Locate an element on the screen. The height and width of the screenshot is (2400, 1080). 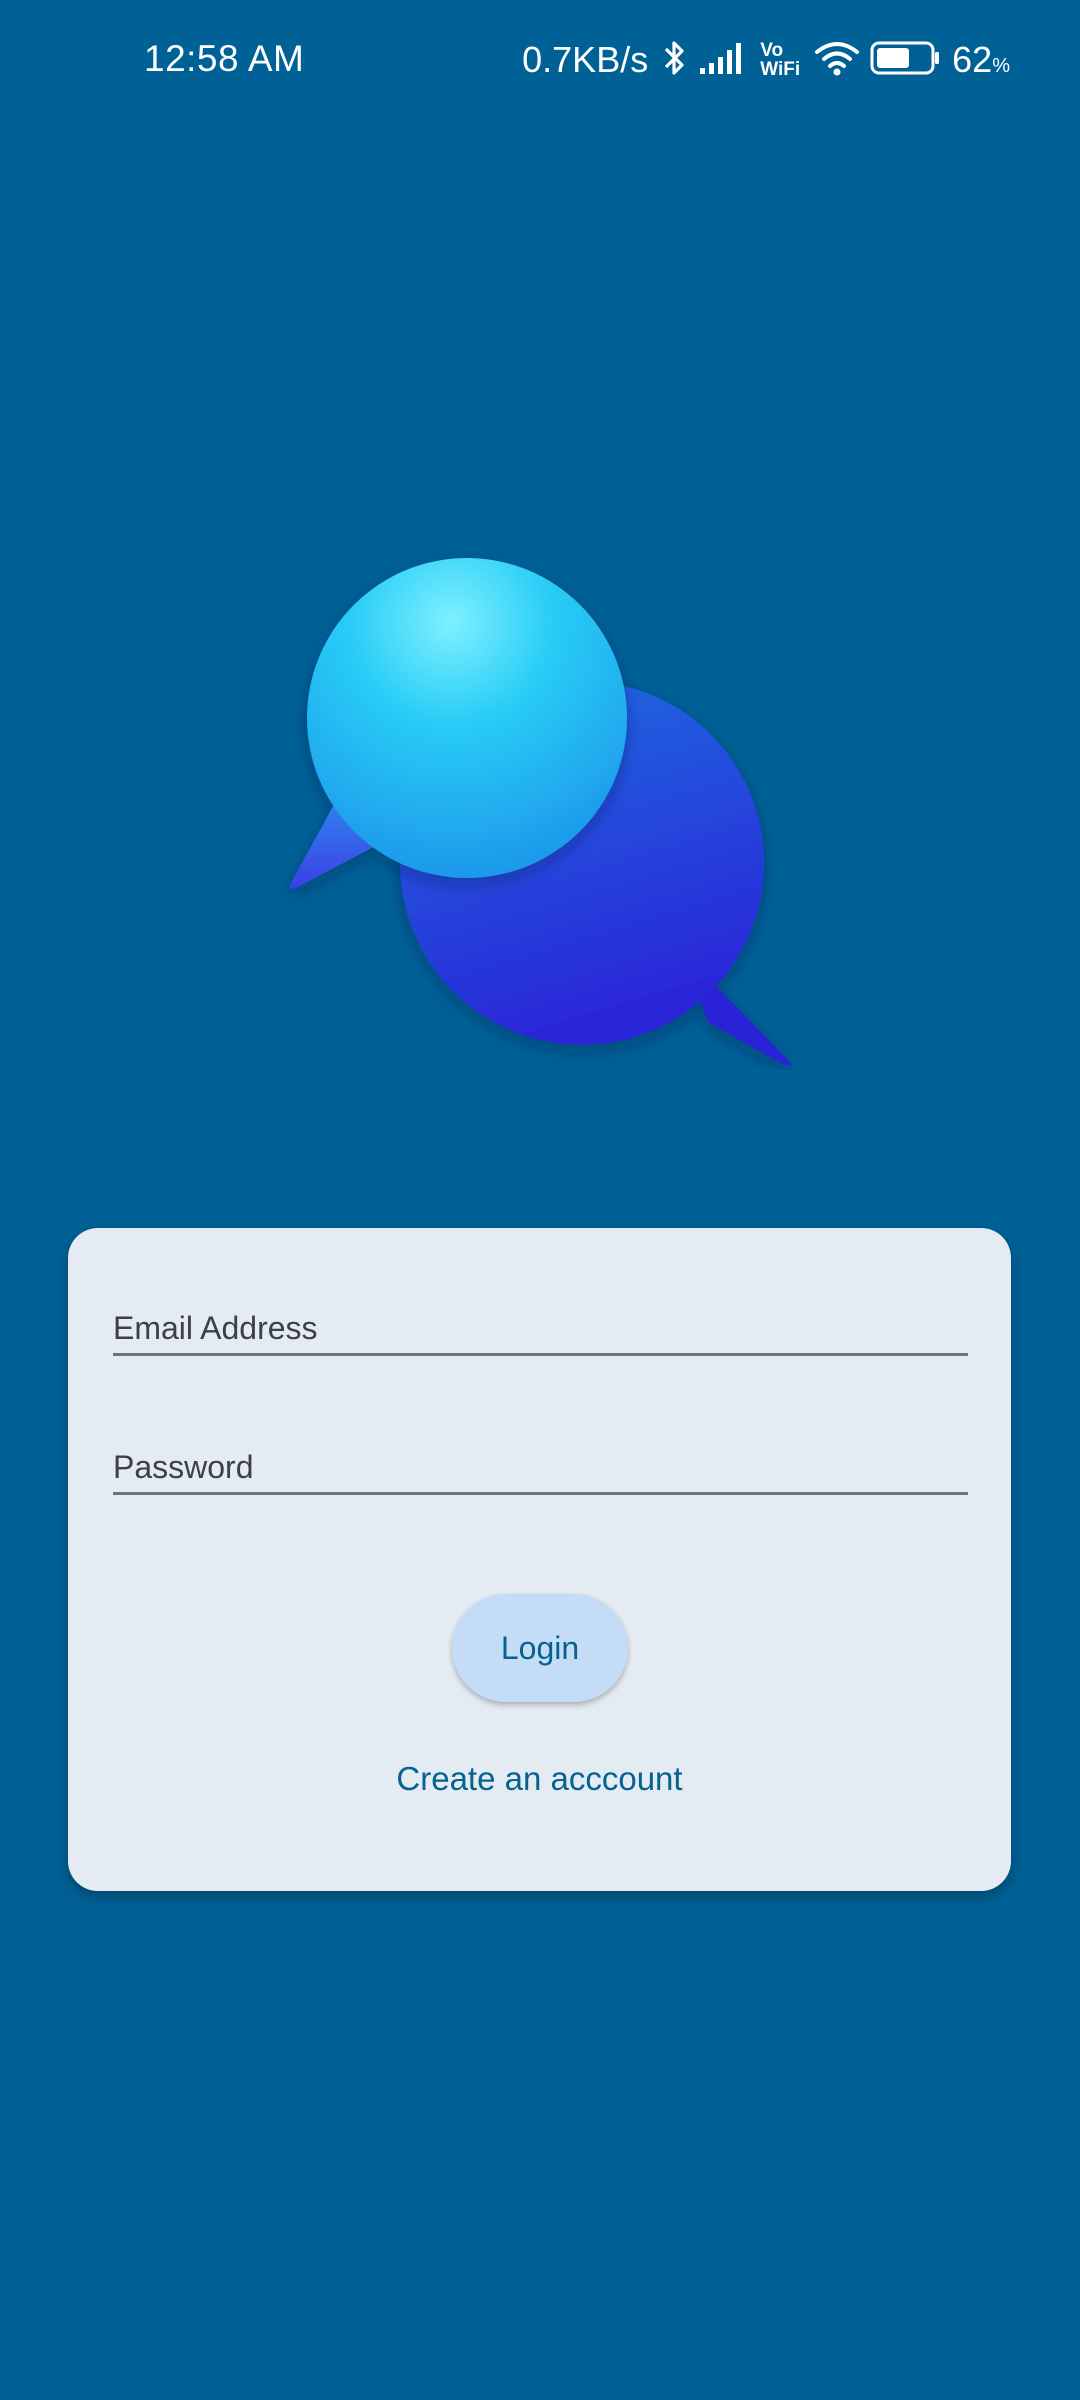
battery-percent-value: 62 is located at coordinates (972, 59).